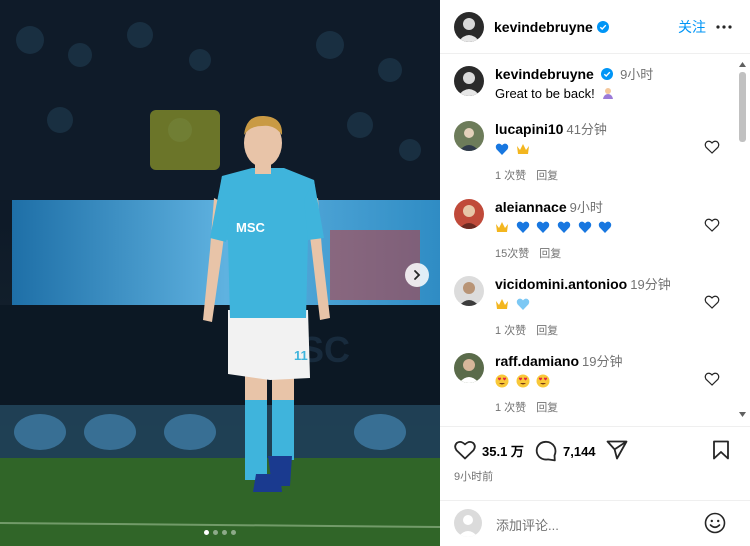 This screenshot has height=546, width=750. Describe the element at coordinates (692, 27) in the screenshot. I see `follow-button: 关注` at that location.